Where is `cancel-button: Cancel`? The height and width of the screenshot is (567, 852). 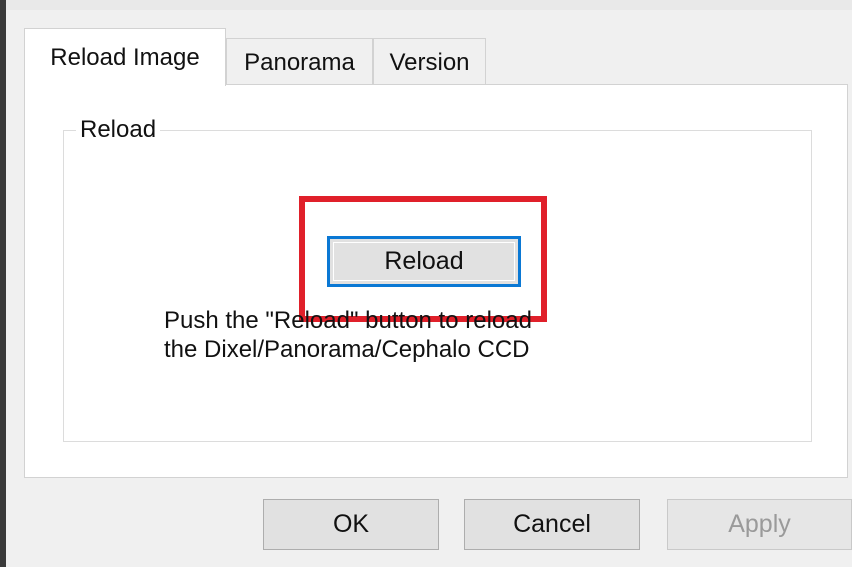
cancel-button: Cancel is located at coordinates (552, 524).